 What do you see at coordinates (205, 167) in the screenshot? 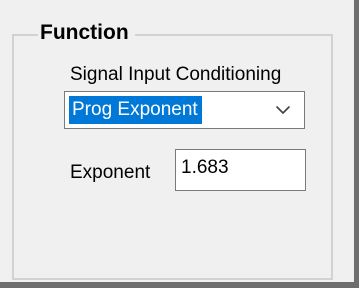
I see `exponent-input-value: 1.683` at bounding box center [205, 167].